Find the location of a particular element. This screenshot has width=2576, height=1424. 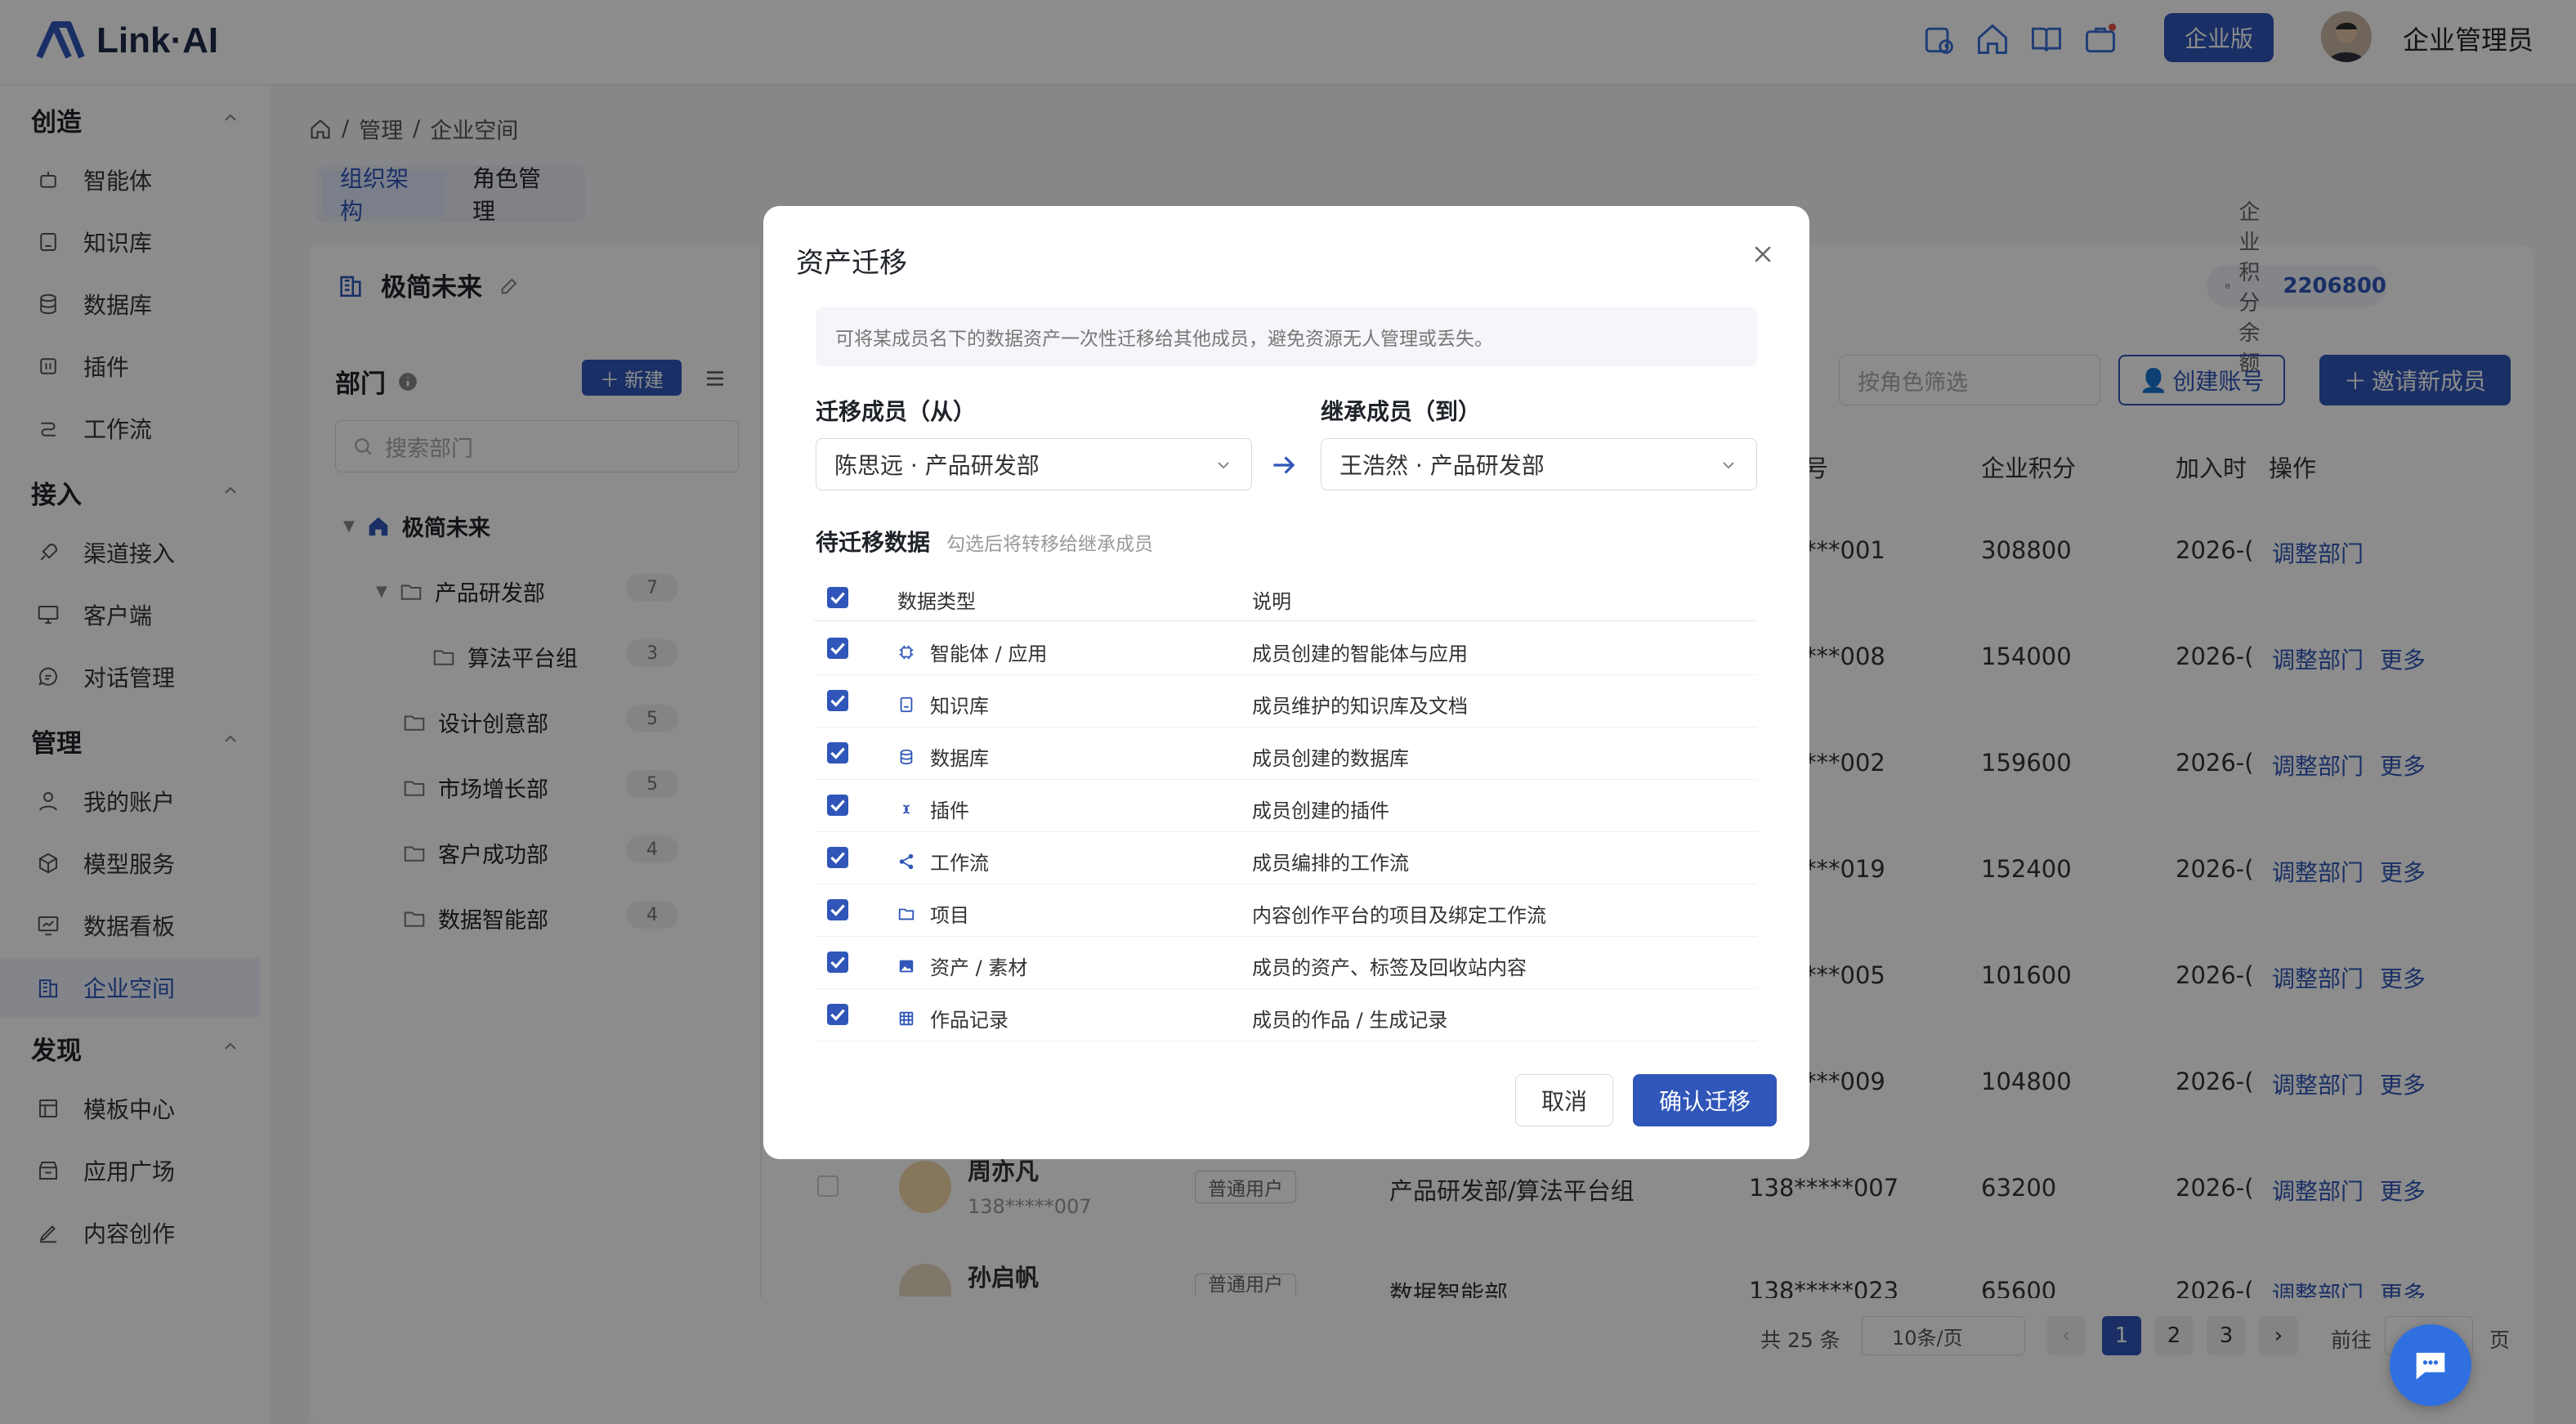

chat-bubble-icon is located at coordinates (2430, 1366).